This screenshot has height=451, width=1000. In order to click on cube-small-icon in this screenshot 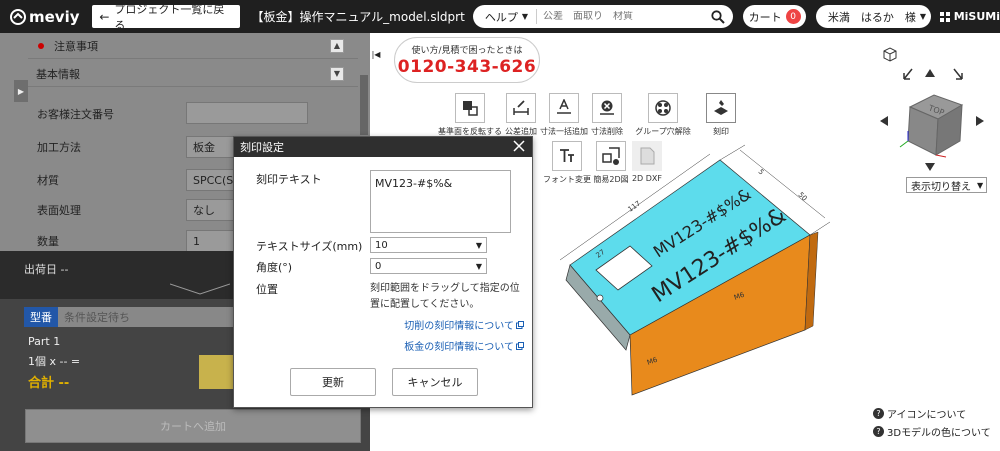, I will do `click(890, 54)`.